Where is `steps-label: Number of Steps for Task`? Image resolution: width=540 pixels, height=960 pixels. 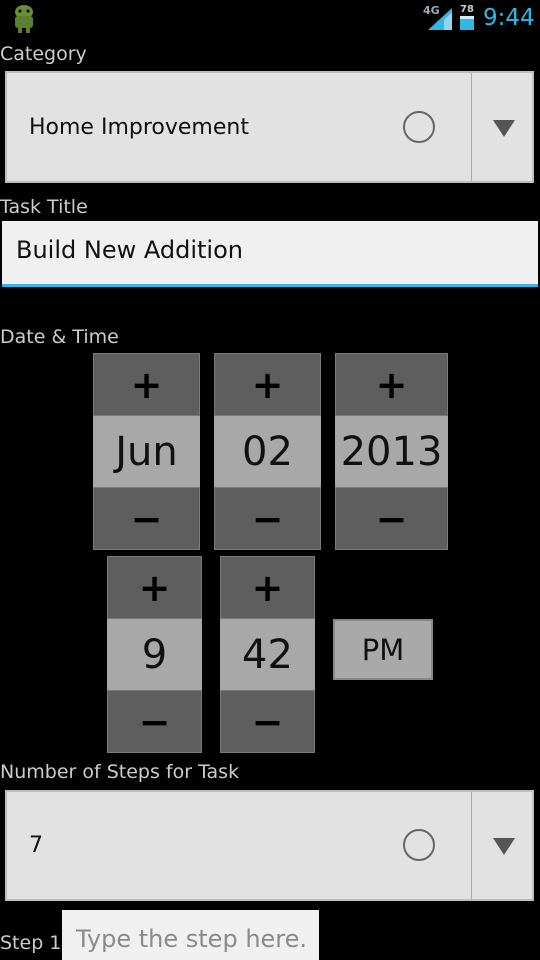
steps-label: Number of Steps for Task is located at coordinates (120, 772).